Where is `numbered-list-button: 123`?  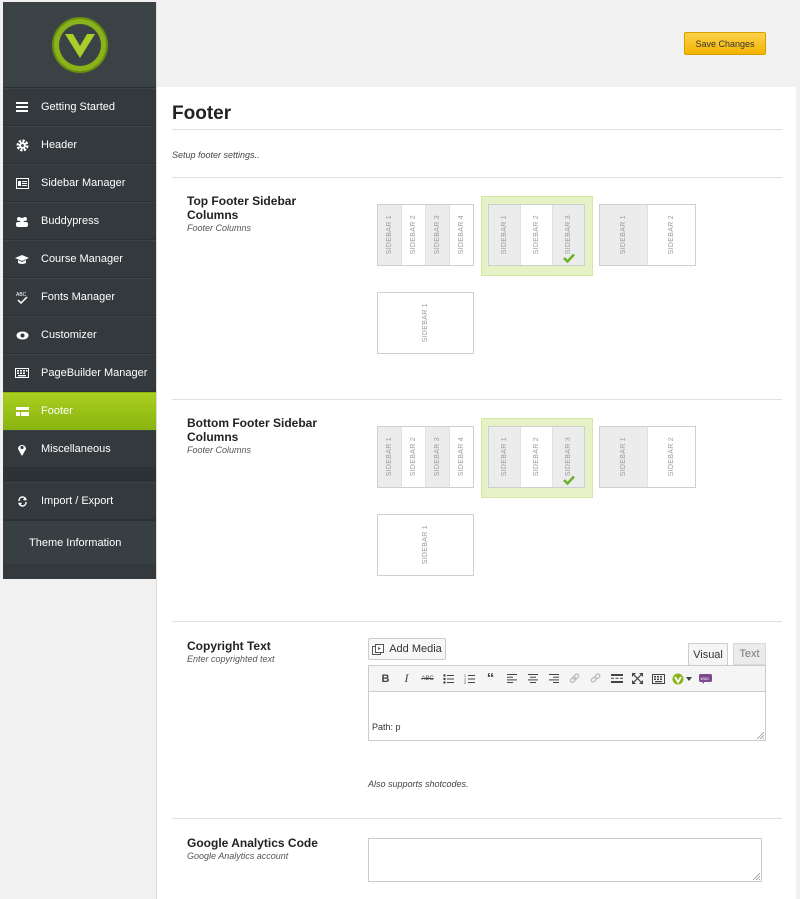
numbered-list-button: 123 is located at coordinates (469, 679).